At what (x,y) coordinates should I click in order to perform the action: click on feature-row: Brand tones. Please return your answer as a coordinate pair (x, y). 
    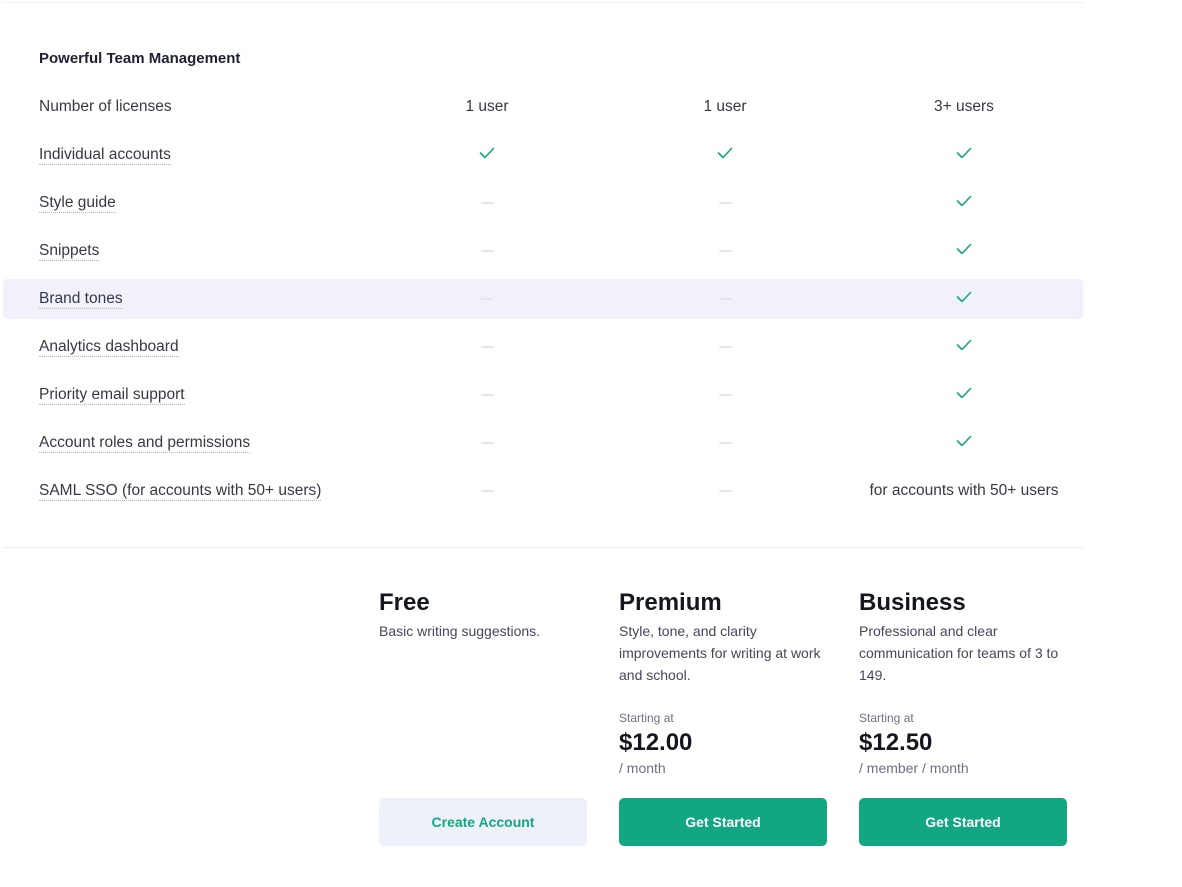
    Looking at the image, I should click on (543, 299).